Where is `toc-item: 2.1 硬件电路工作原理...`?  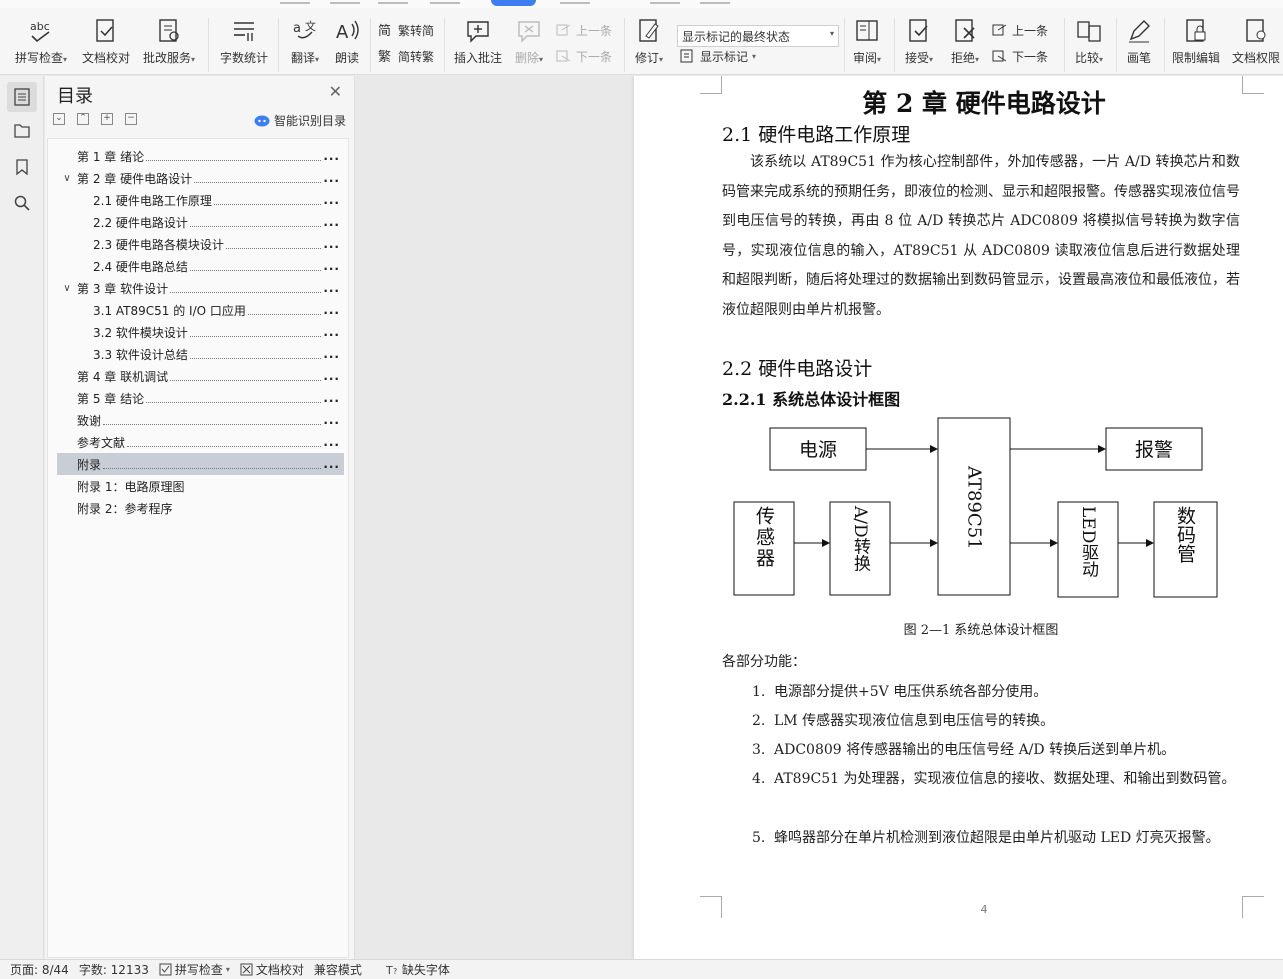 toc-item: 2.1 硬件电路工作原理... is located at coordinates (200, 200).